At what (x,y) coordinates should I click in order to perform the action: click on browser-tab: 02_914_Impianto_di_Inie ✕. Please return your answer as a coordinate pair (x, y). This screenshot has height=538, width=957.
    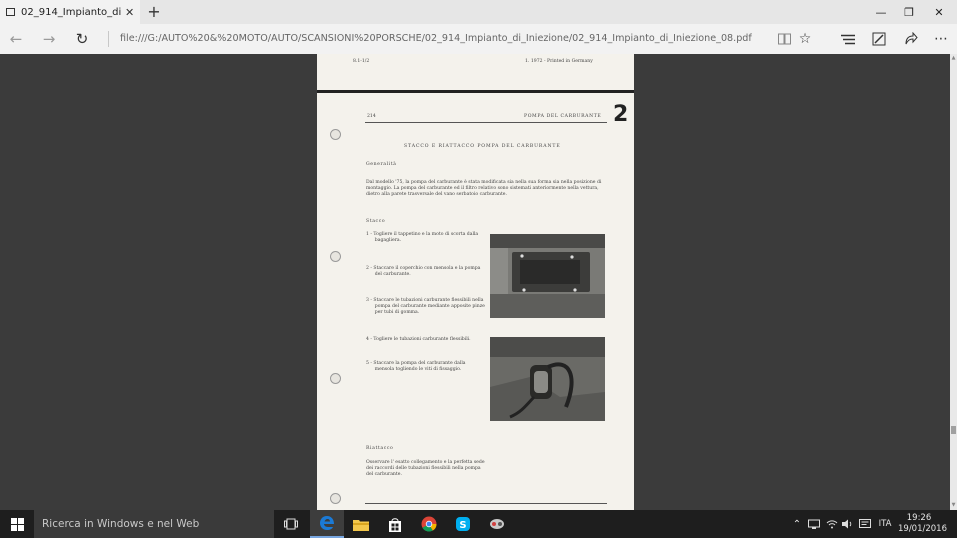
    Looking at the image, I should click on (70, 12).